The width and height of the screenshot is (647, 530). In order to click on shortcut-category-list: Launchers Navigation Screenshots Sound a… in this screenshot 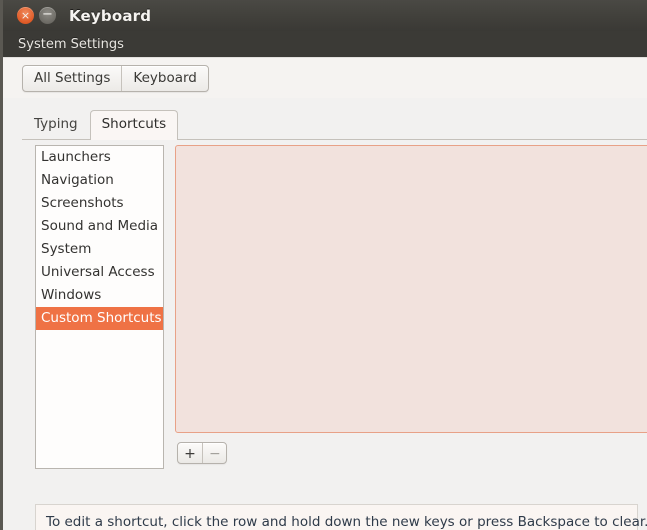, I will do `click(99, 307)`.